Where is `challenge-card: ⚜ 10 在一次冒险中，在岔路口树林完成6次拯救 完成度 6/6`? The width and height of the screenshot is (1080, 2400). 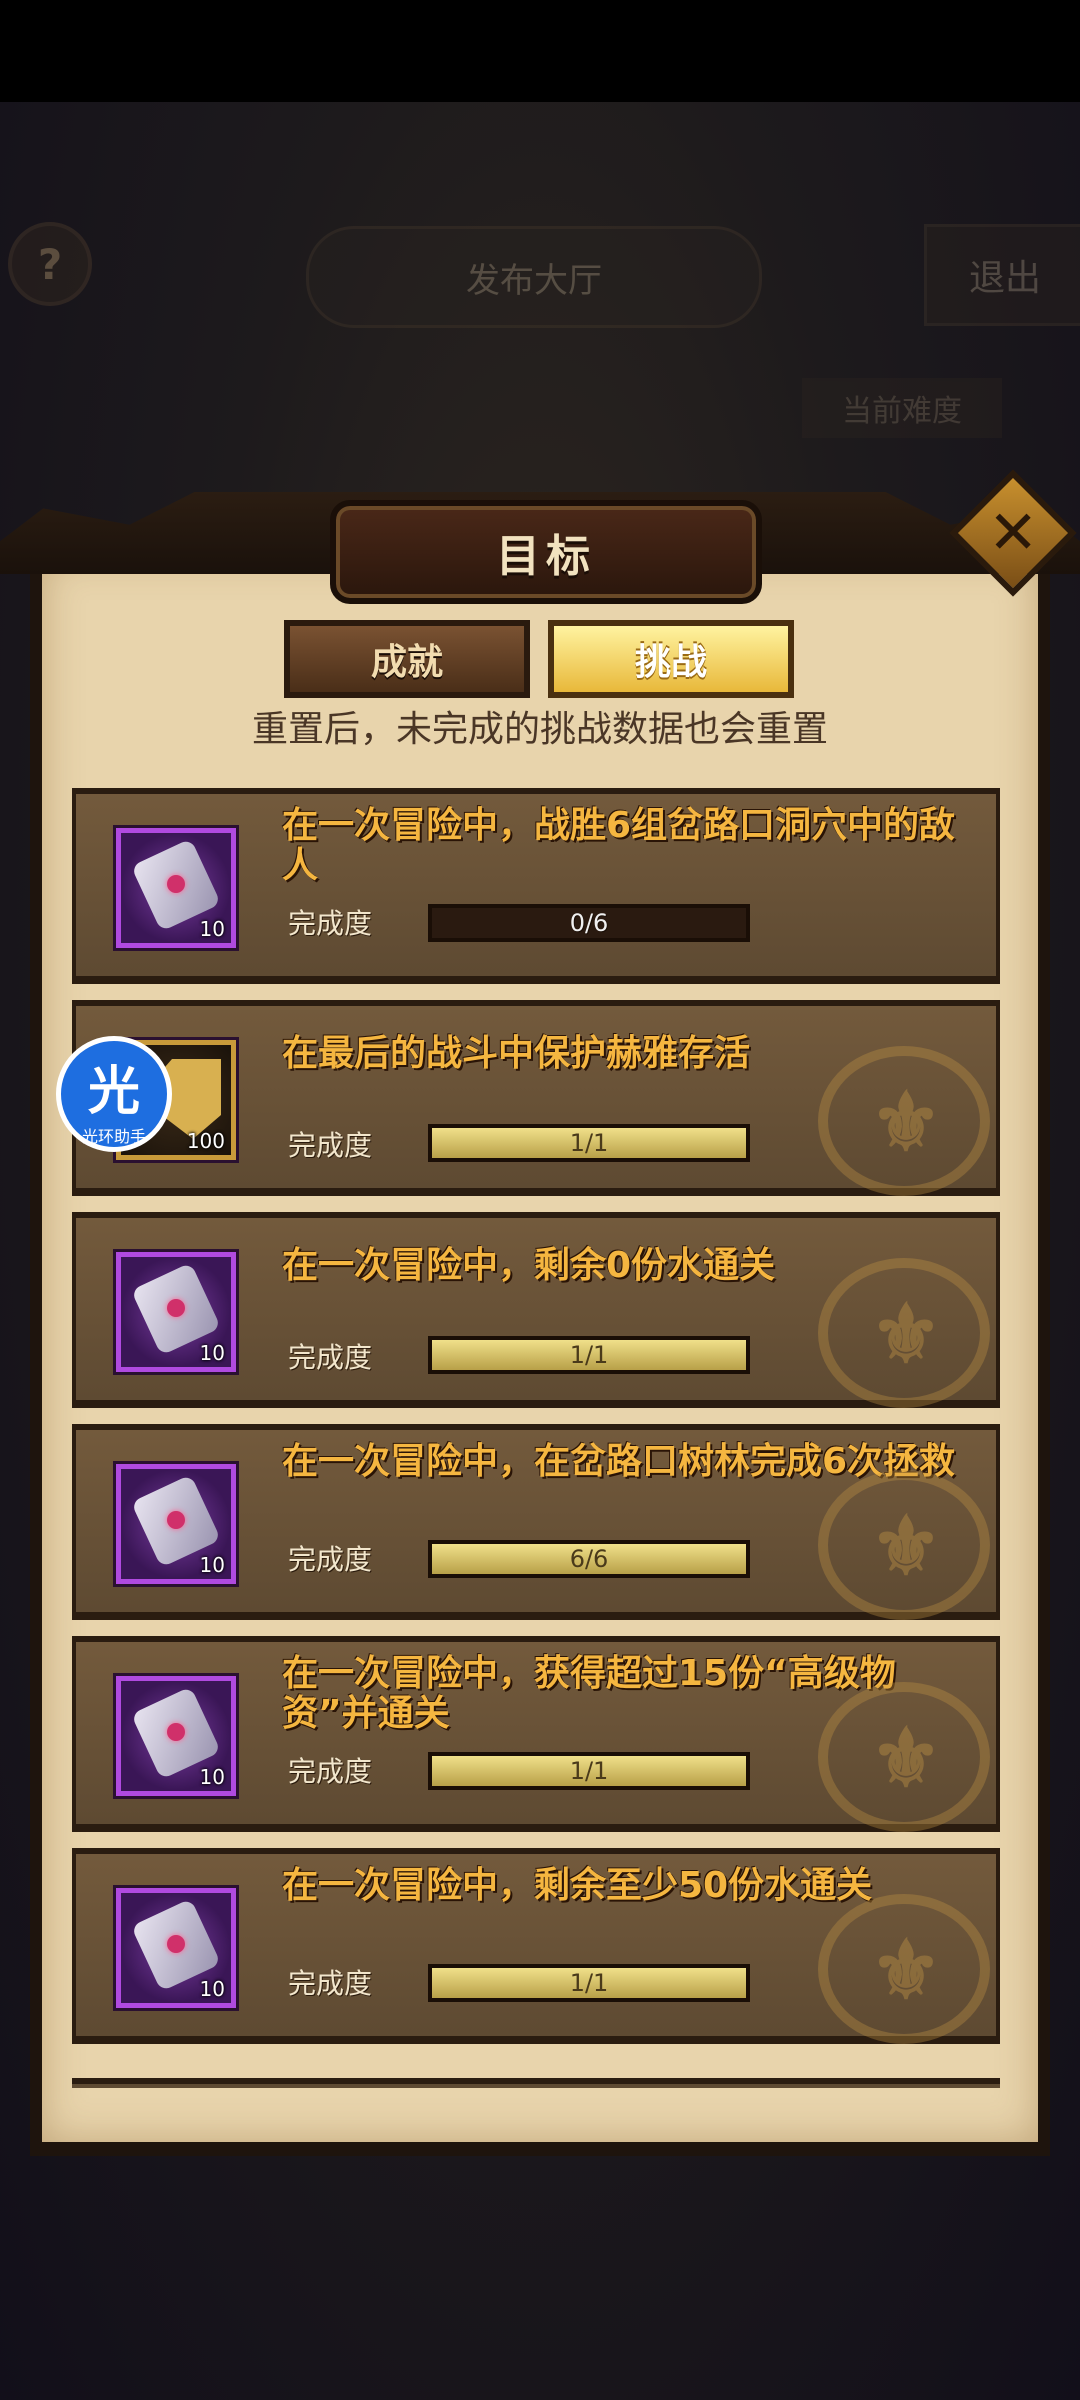 challenge-card: ⚜ 10 在一次冒险中，在岔路口树林完成6次拯救 完成度 6/6 is located at coordinates (536, 1522).